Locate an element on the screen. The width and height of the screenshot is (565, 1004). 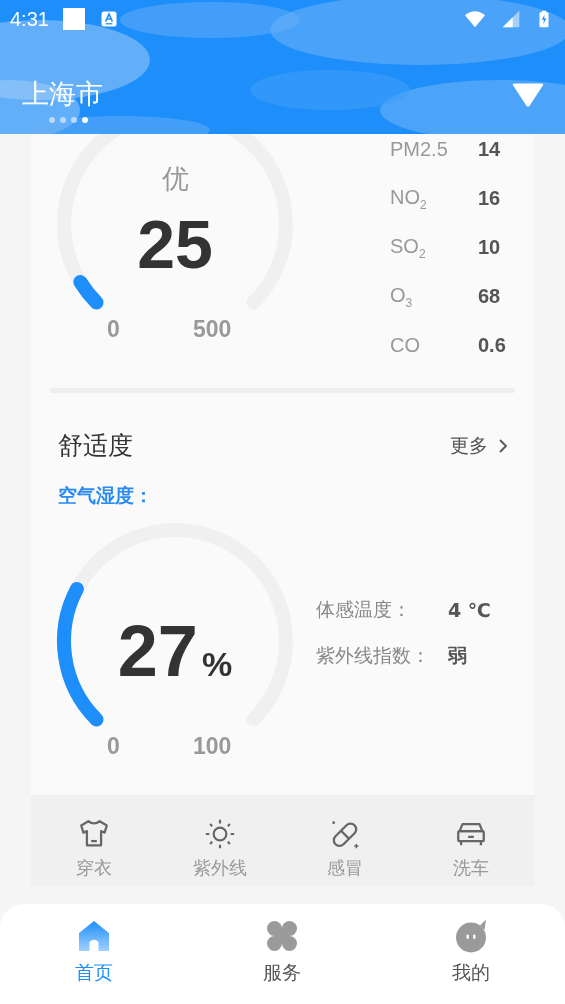
humidity-value: 27 is located at coordinates (157, 651).